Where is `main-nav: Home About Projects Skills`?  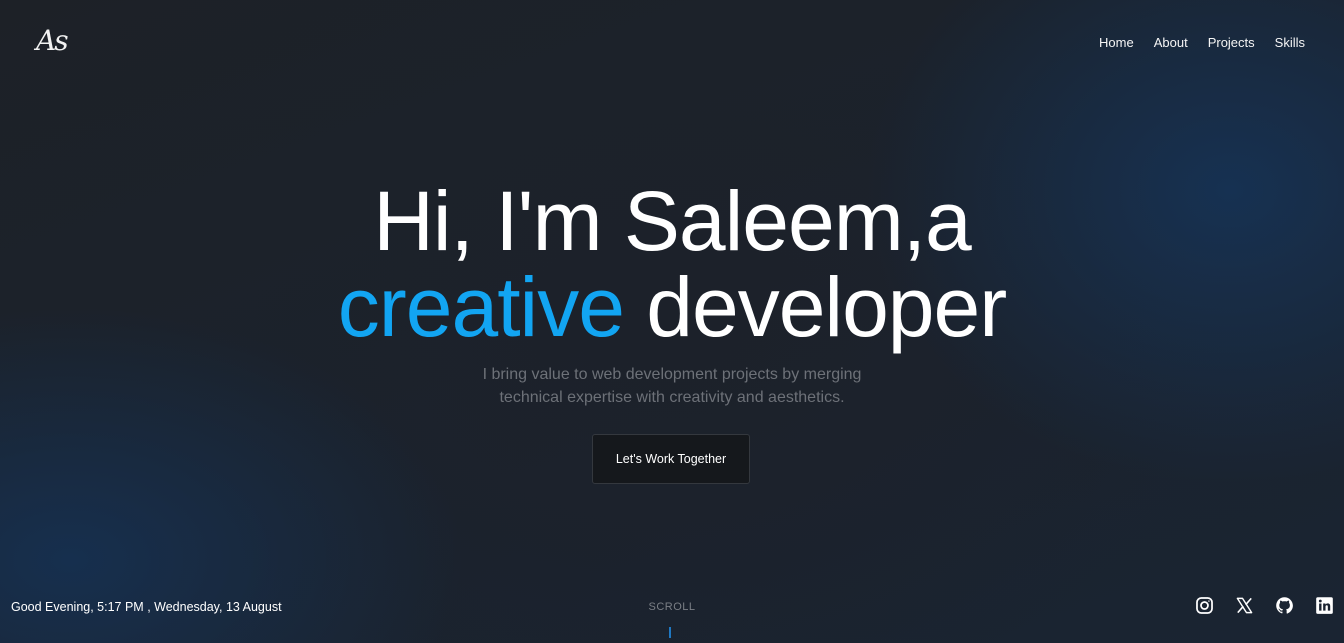
main-nav: Home About Projects Skills is located at coordinates (1202, 42).